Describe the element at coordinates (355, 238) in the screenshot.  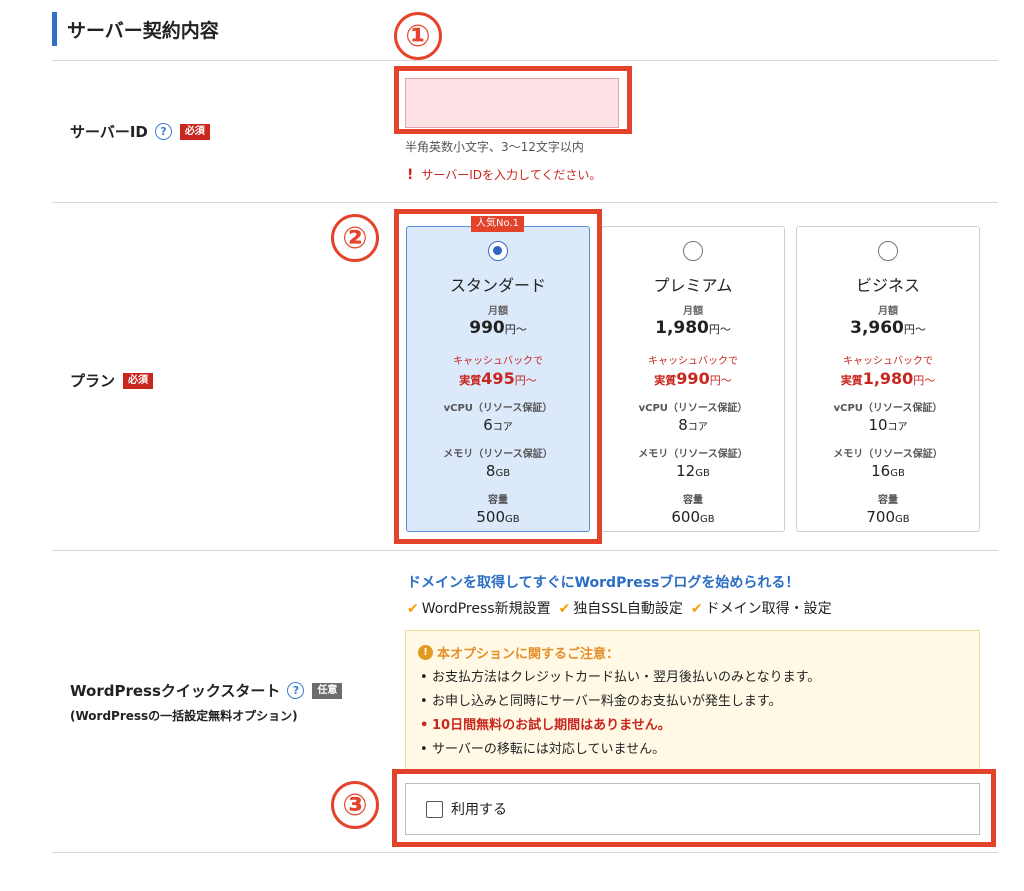
I see `marker-2: ②` at that location.